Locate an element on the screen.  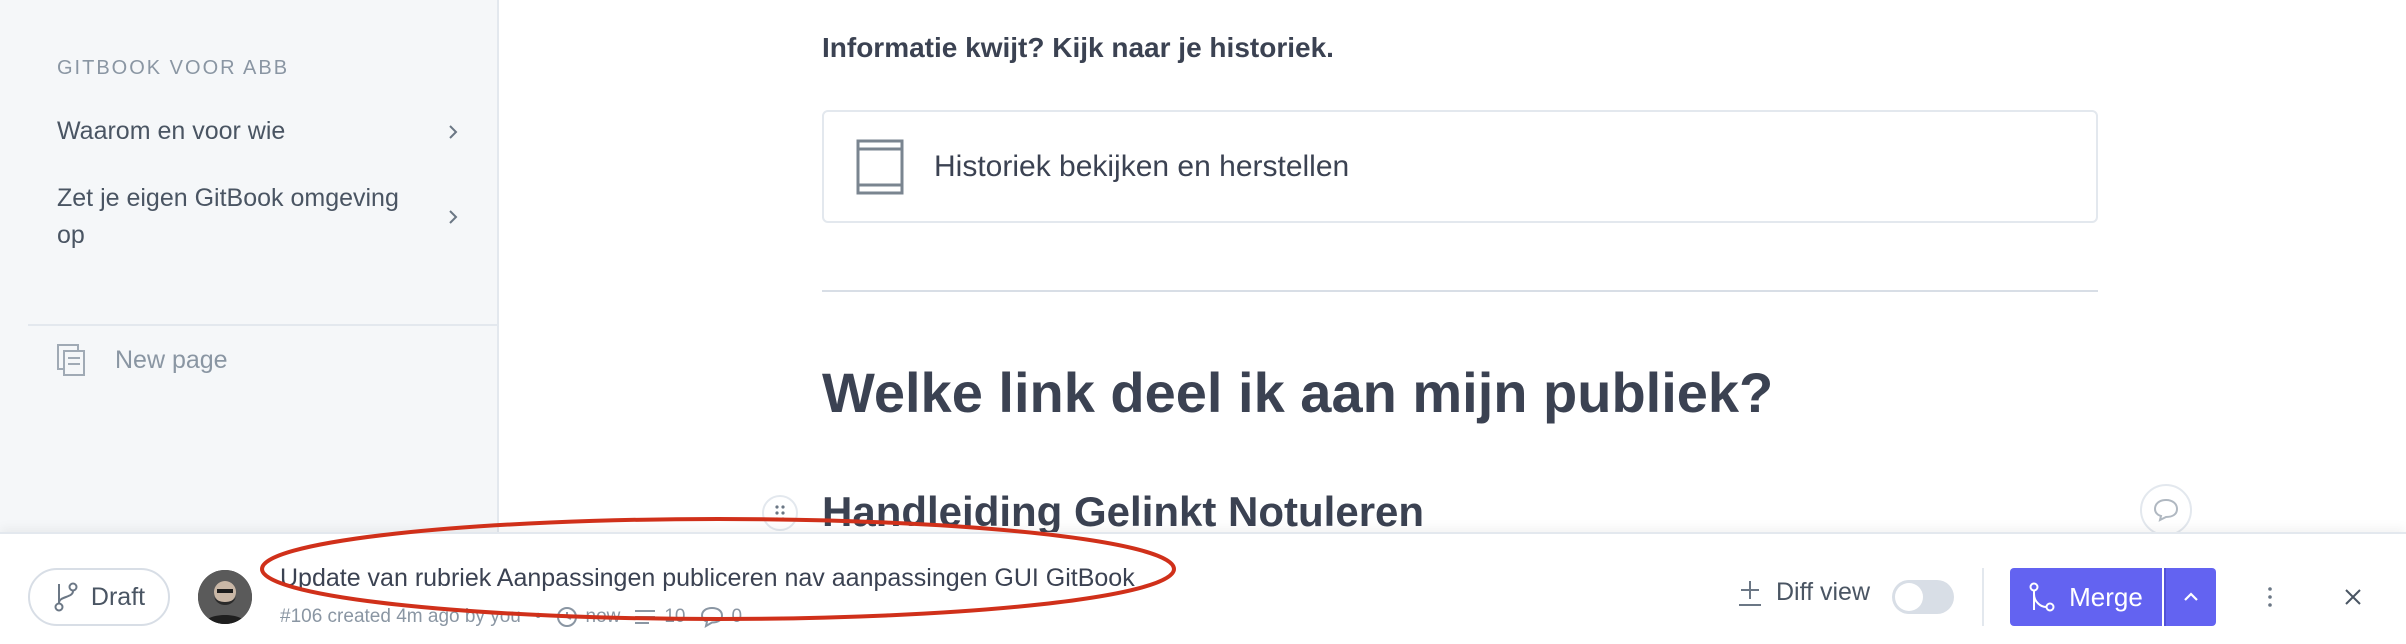
comments-meta: 0 is located at coordinates (721, 617).